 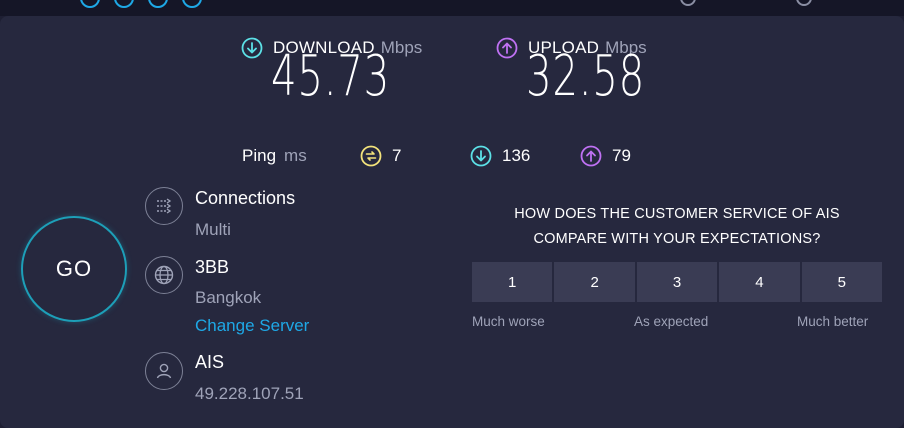 I want to click on ping-download: 136, so click(x=500, y=156).